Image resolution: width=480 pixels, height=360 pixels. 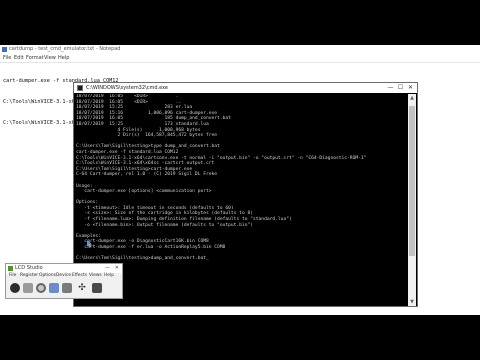 What do you see at coordinates (28, 288) in the screenshot?
I see `stop-icon` at bounding box center [28, 288].